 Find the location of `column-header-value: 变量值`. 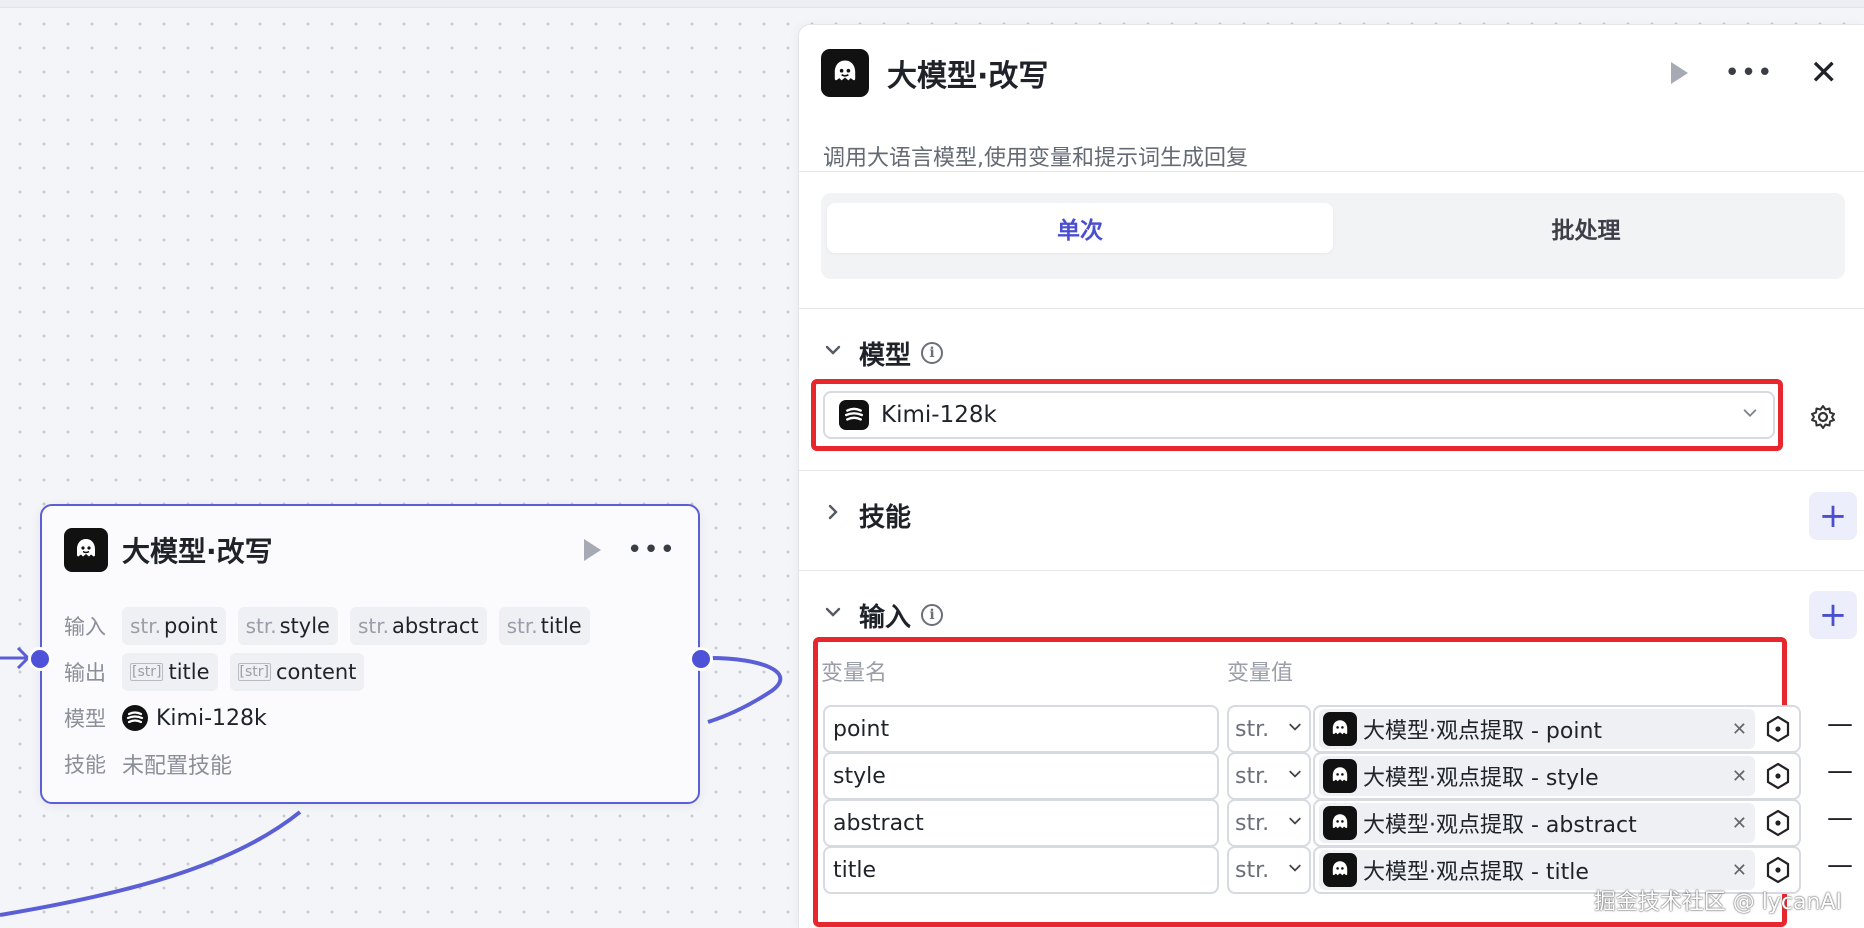

column-header-value: 变量值 is located at coordinates (1260, 673).